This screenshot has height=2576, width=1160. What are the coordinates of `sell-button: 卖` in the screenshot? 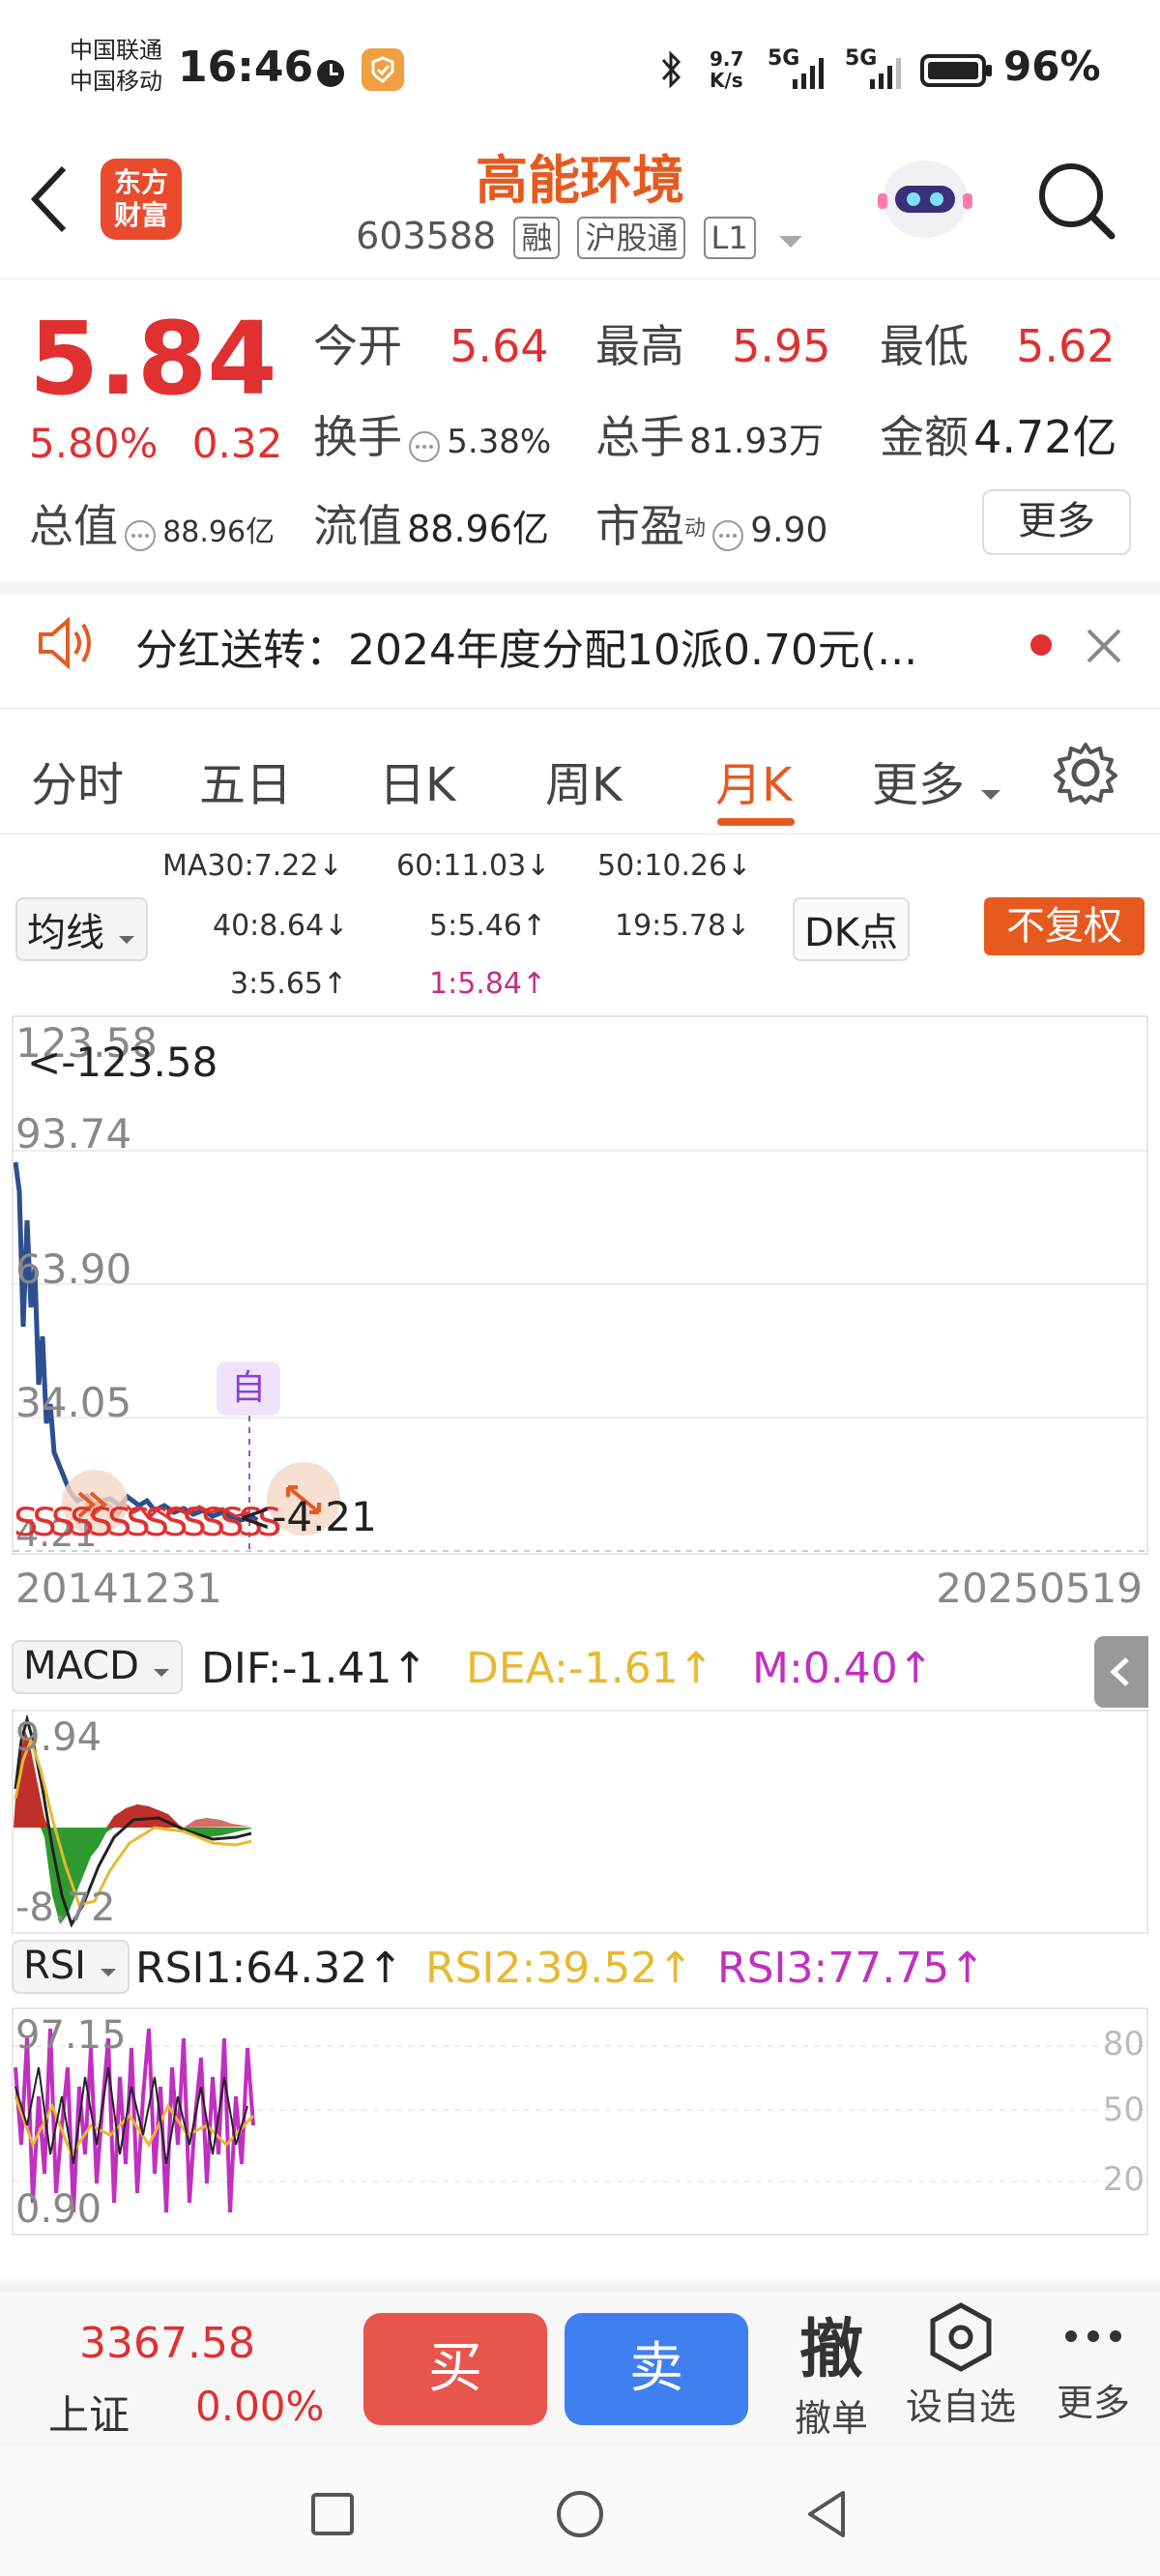 It's located at (656, 2369).